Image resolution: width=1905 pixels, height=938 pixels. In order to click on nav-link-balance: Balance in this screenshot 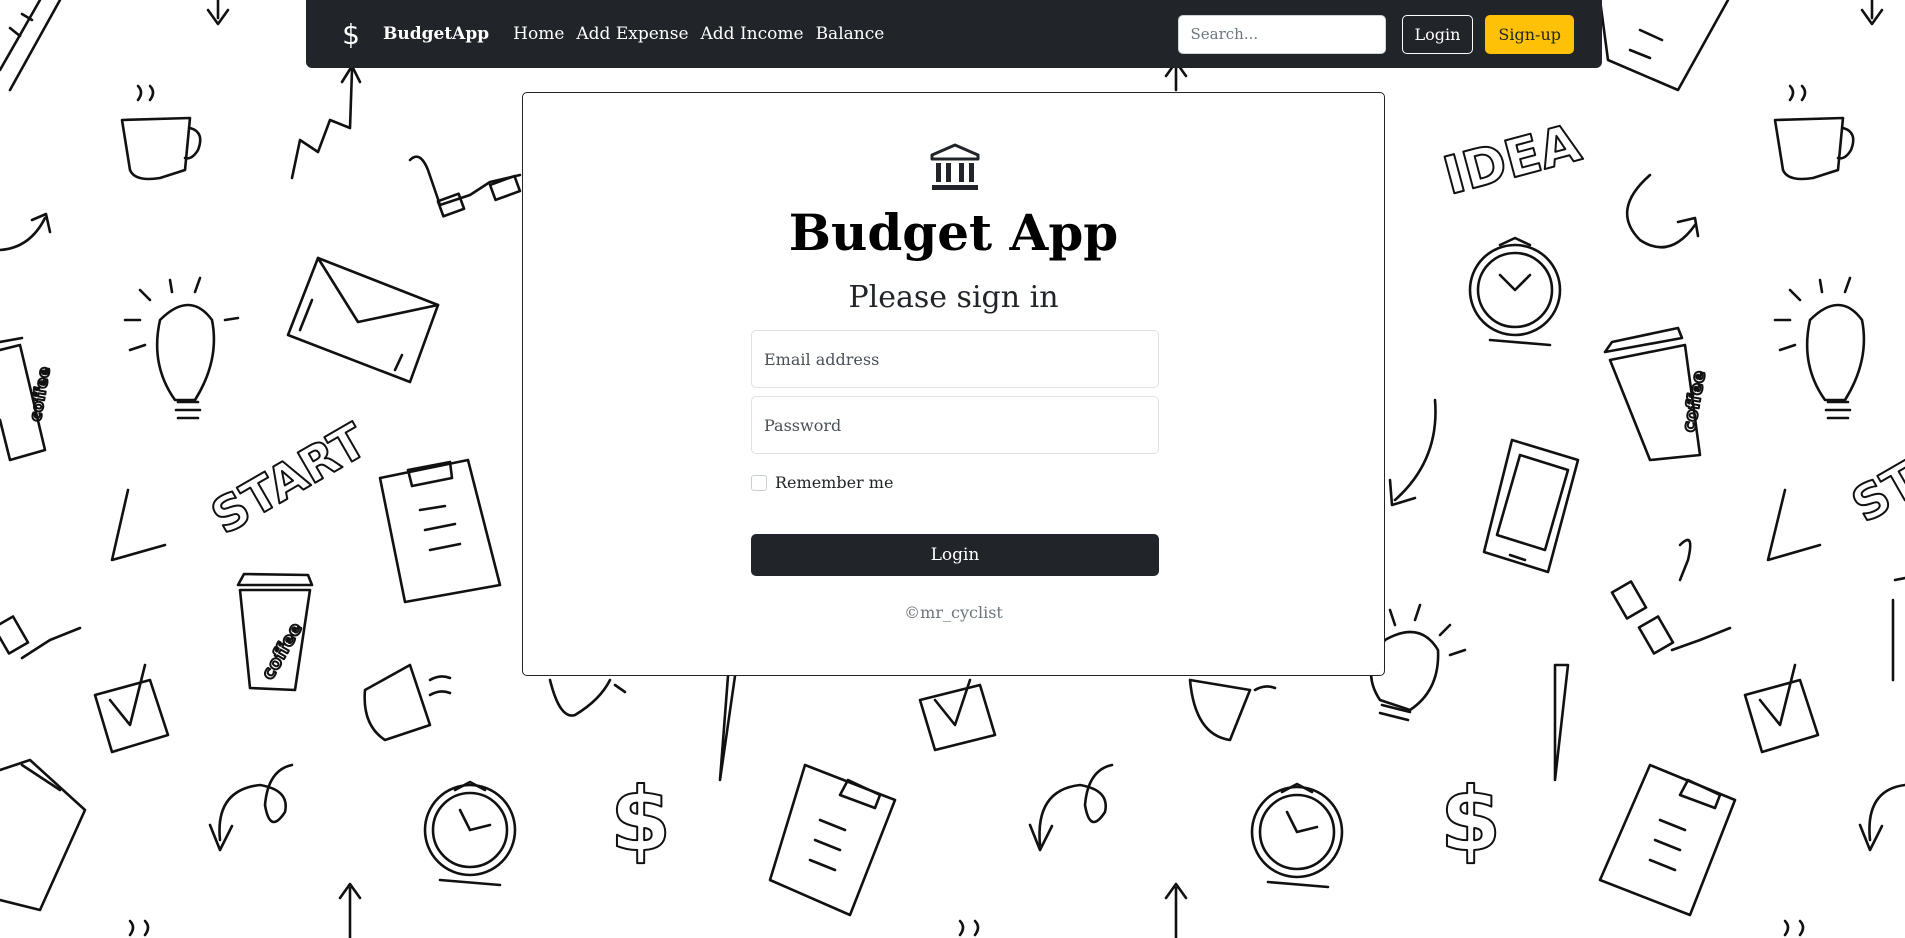, I will do `click(850, 34)`.